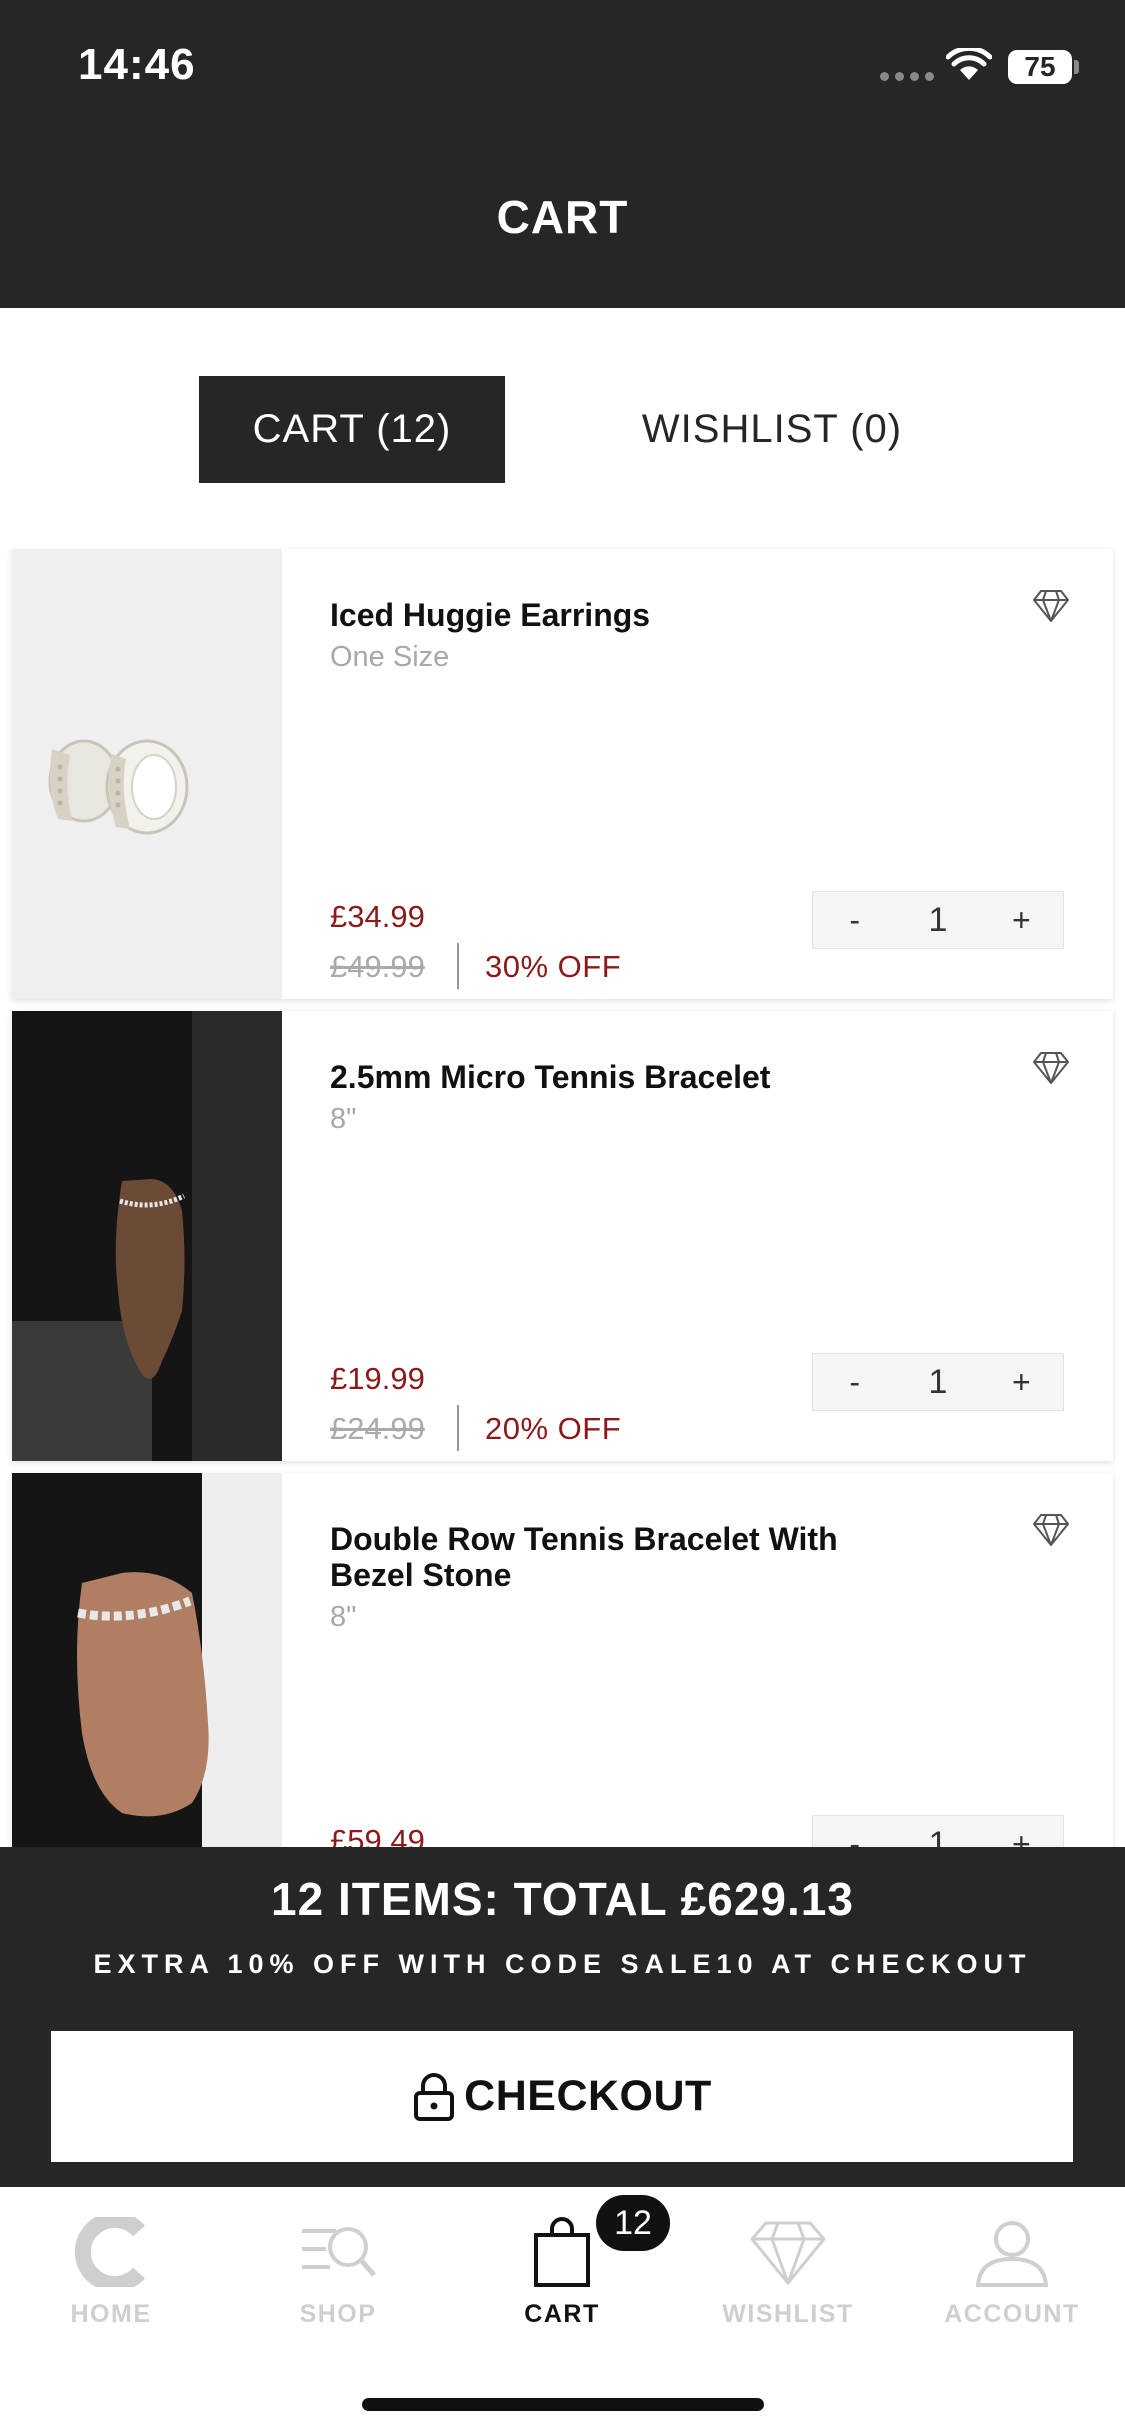  I want to click on wifi-icon, so click(969, 64).